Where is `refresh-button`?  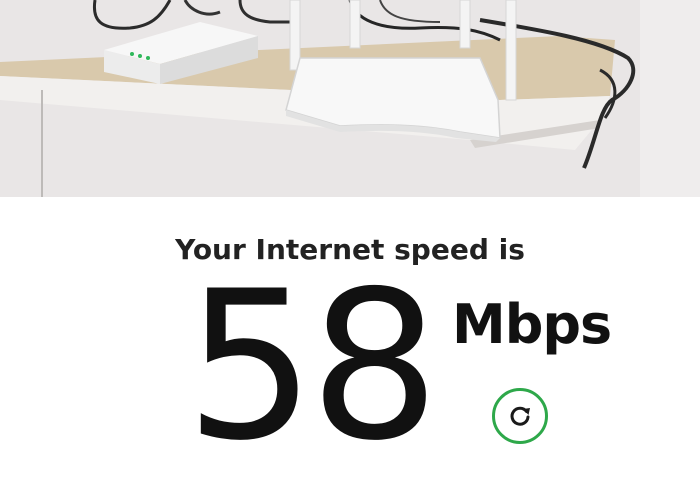 refresh-button is located at coordinates (520, 416).